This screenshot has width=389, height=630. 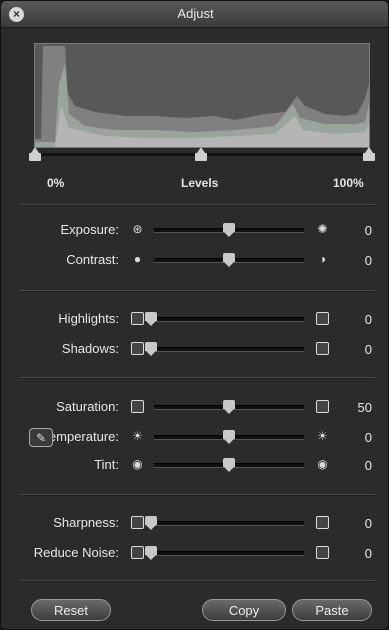 What do you see at coordinates (200, 183) in the screenshot?
I see `levels-label: Levels` at bounding box center [200, 183].